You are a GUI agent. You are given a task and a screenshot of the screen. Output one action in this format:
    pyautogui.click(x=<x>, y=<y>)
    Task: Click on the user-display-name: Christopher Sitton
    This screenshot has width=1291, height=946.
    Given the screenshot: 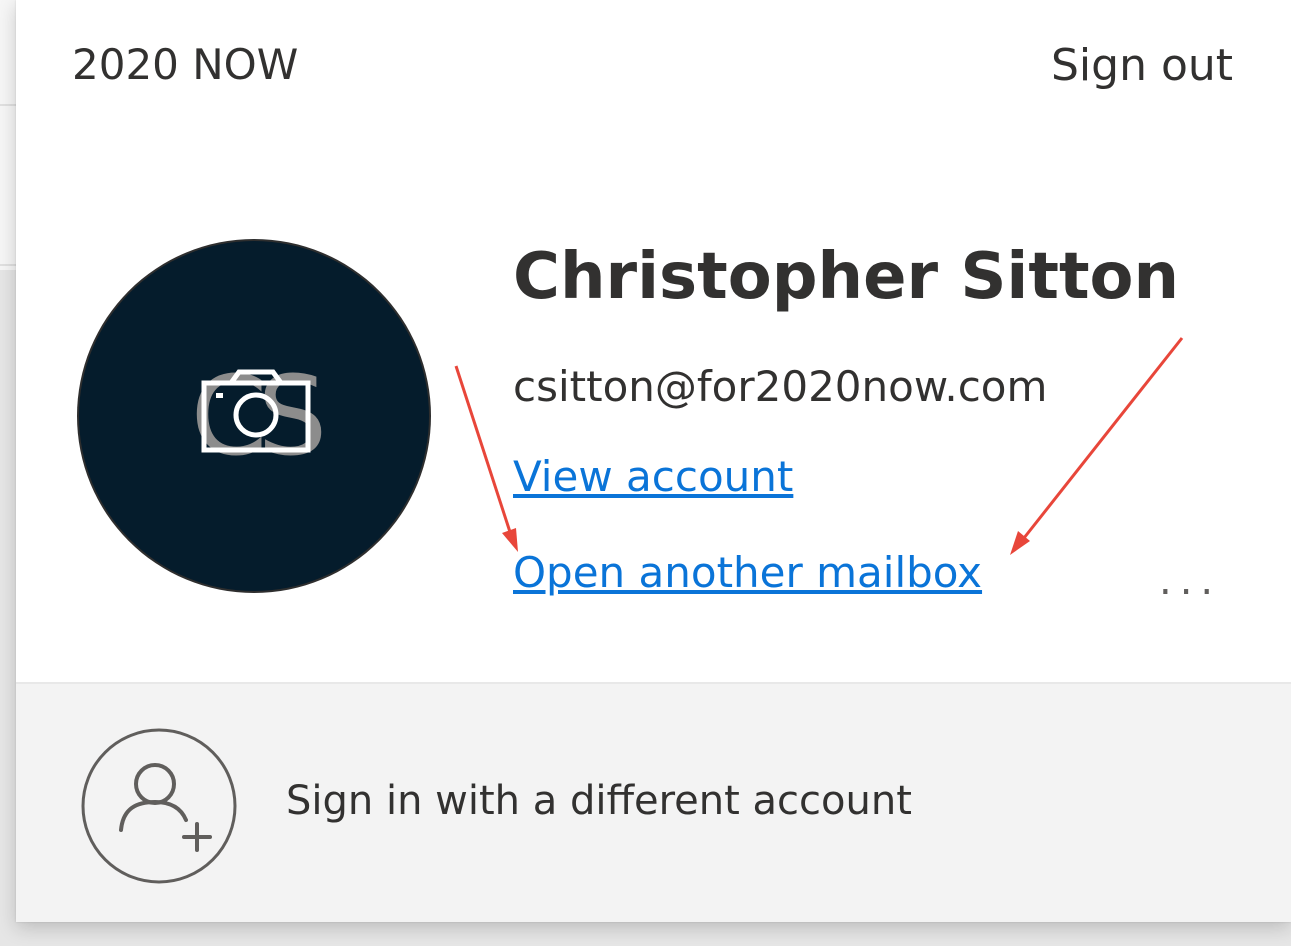 What is the action you would take?
    pyautogui.click(x=846, y=277)
    